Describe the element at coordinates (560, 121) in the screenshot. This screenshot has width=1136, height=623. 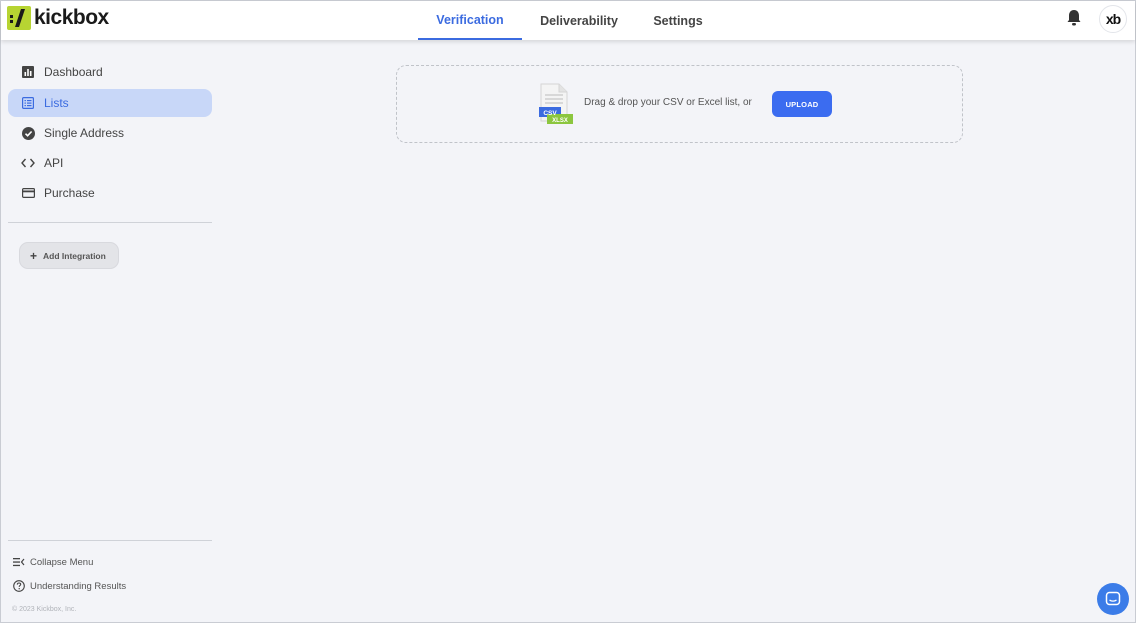
I see `xlsx-label: XLSX` at that location.